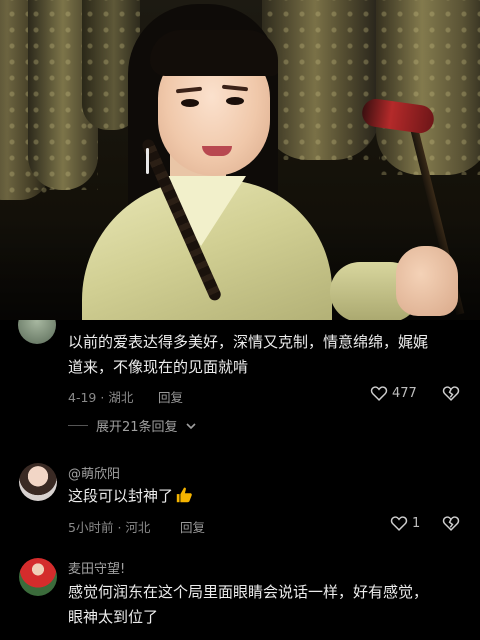 This screenshot has height=640, width=480. I want to click on hand, so click(427, 281).